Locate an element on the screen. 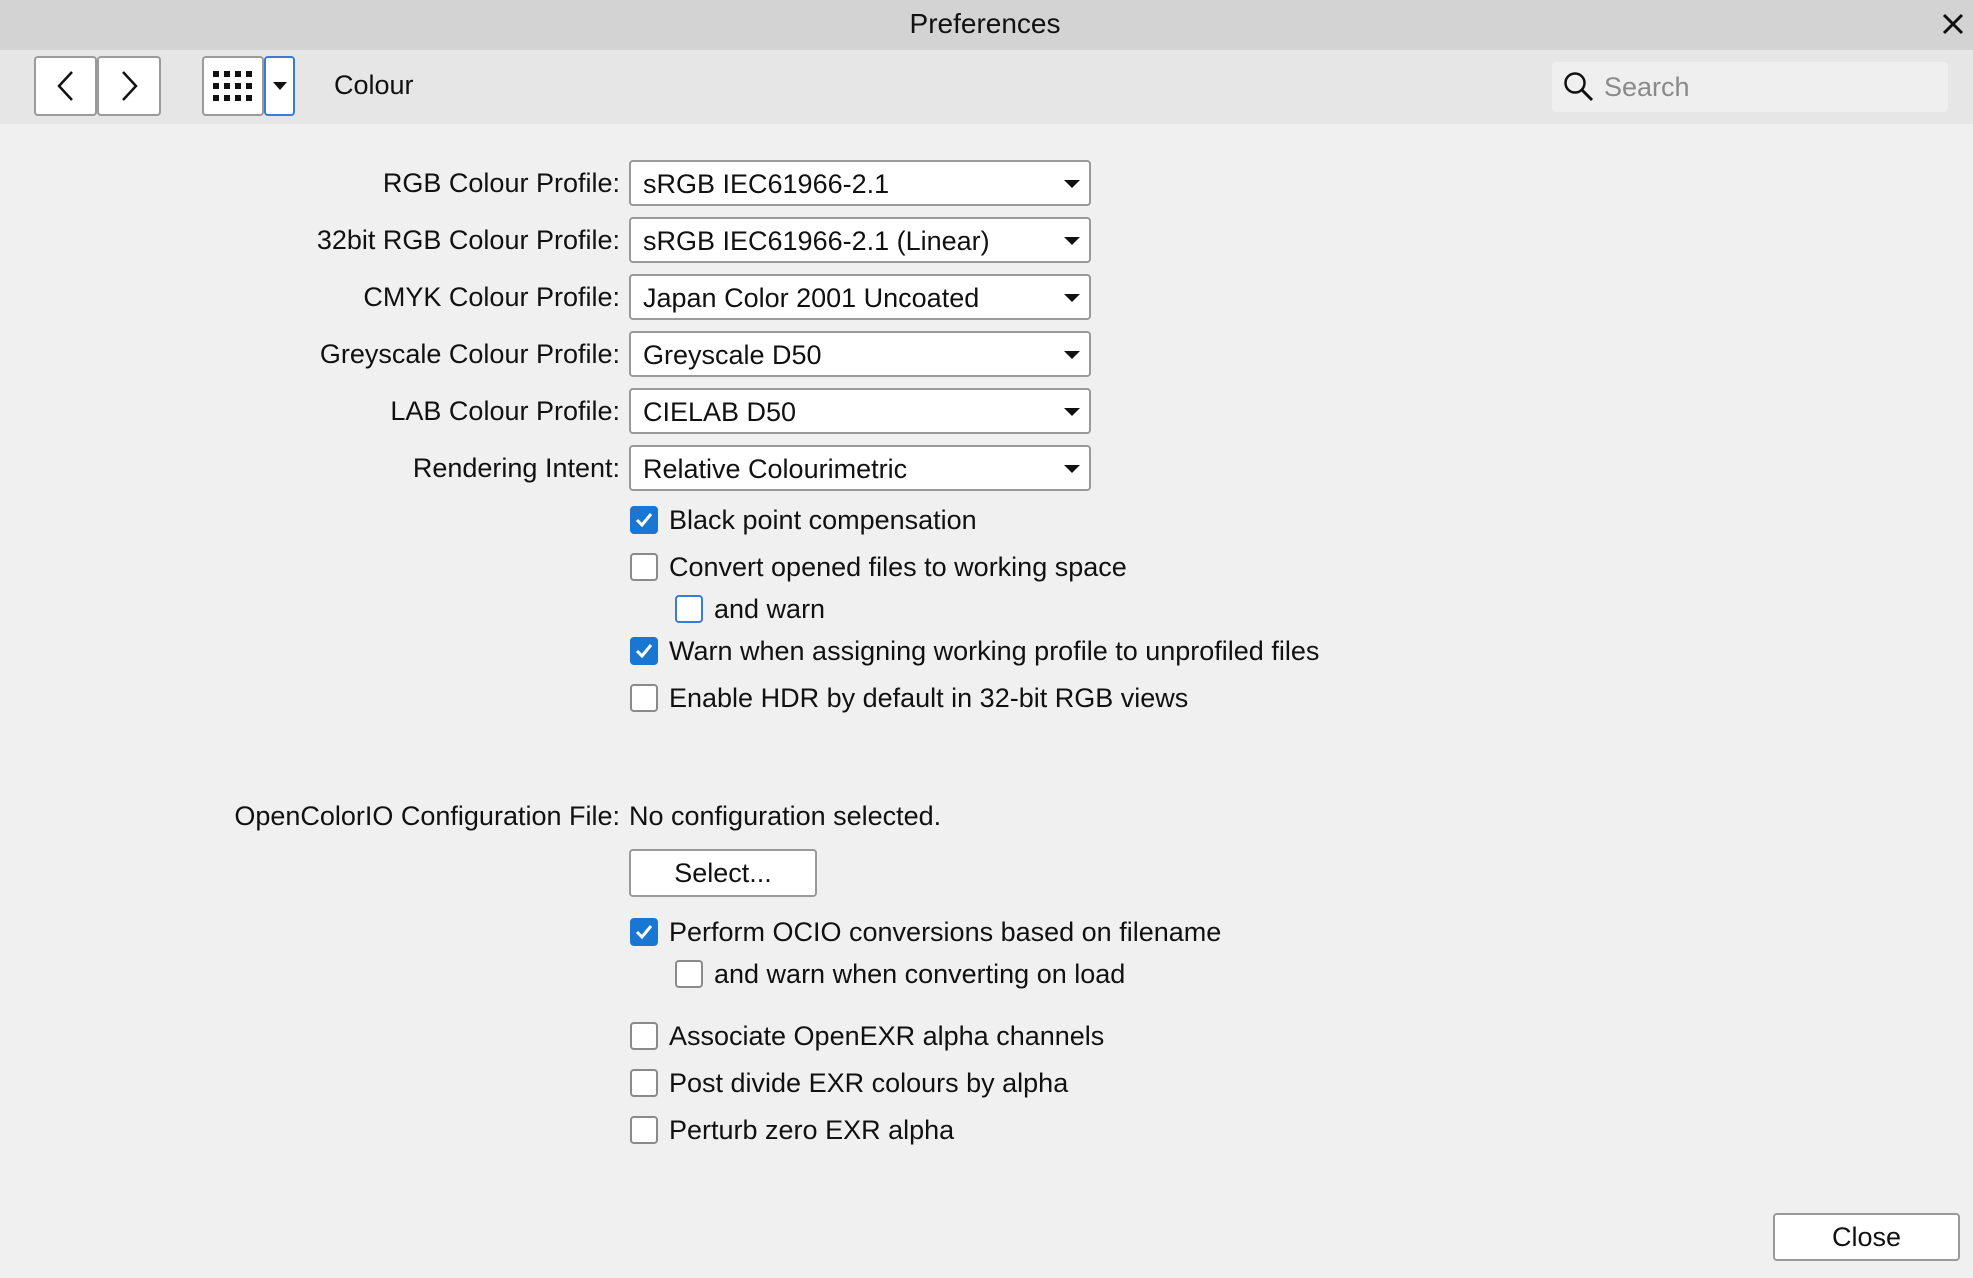 The image size is (1973, 1278). close-window-icon is located at coordinates (1953, 24).